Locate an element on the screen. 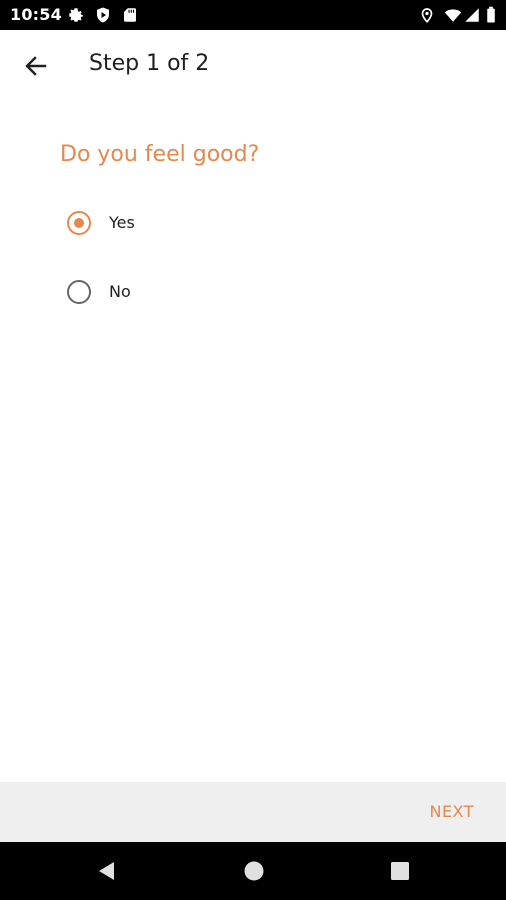  back-triangle-icon is located at coordinates (106, 871).